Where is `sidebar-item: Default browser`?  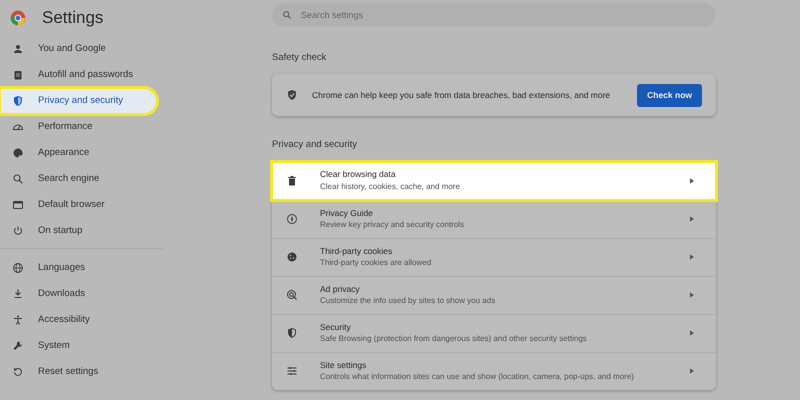 sidebar-item: Default browser is located at coordinates (78, 205).